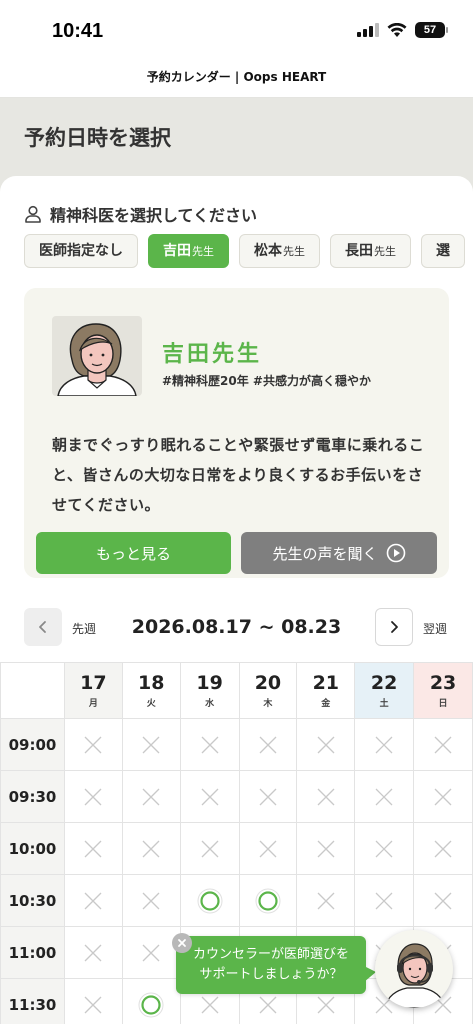  Describe the element at coordinates (151, 683) in the screenshot. I see `day-date: 18` at that location.